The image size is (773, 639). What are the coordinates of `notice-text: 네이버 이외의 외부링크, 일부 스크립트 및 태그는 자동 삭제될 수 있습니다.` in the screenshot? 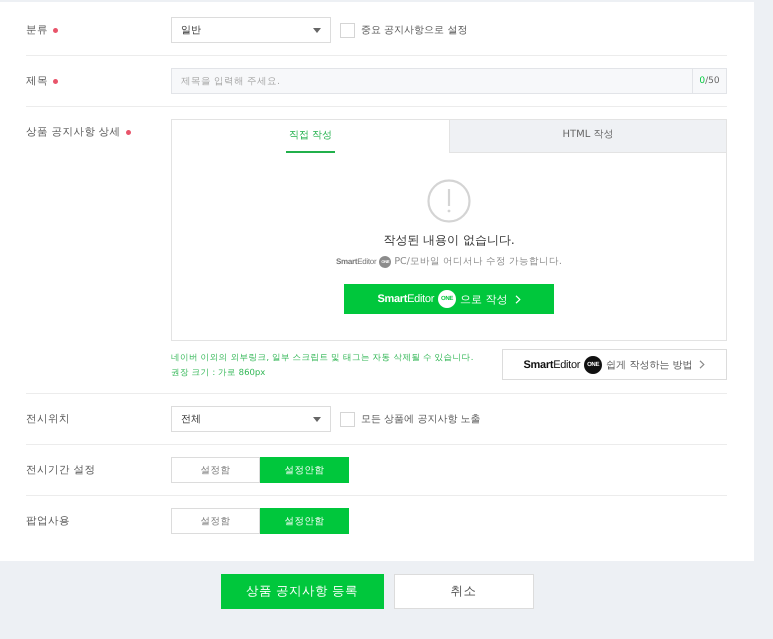 It's located at (322, 358).